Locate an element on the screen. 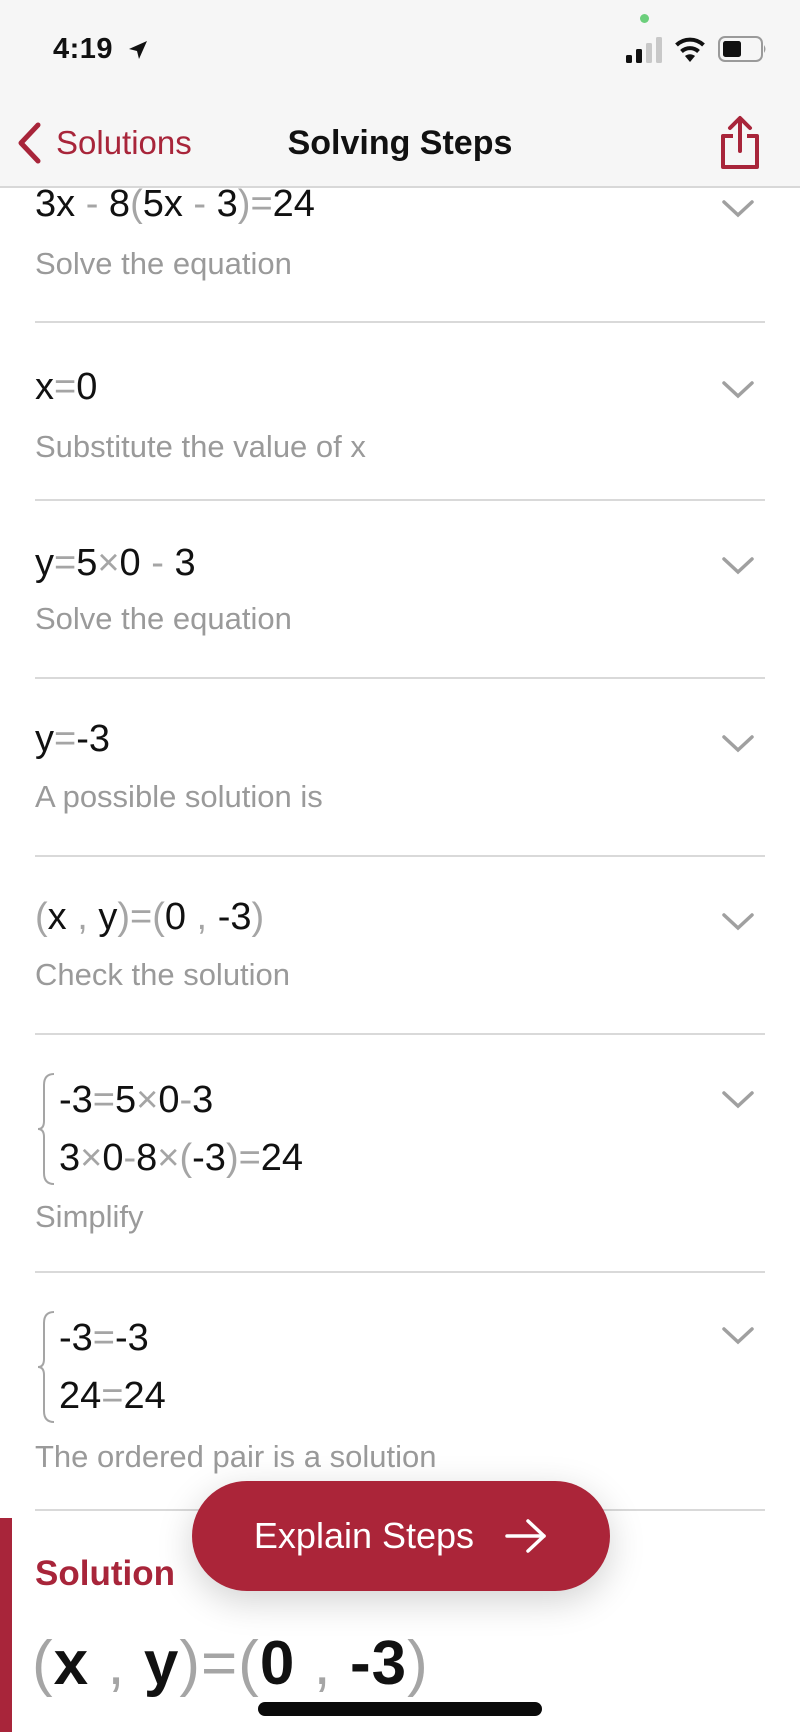 The image size is (800, 1732). solution-expression: (x , y)=(0 , -3) is located at coordinates (230, 1663).